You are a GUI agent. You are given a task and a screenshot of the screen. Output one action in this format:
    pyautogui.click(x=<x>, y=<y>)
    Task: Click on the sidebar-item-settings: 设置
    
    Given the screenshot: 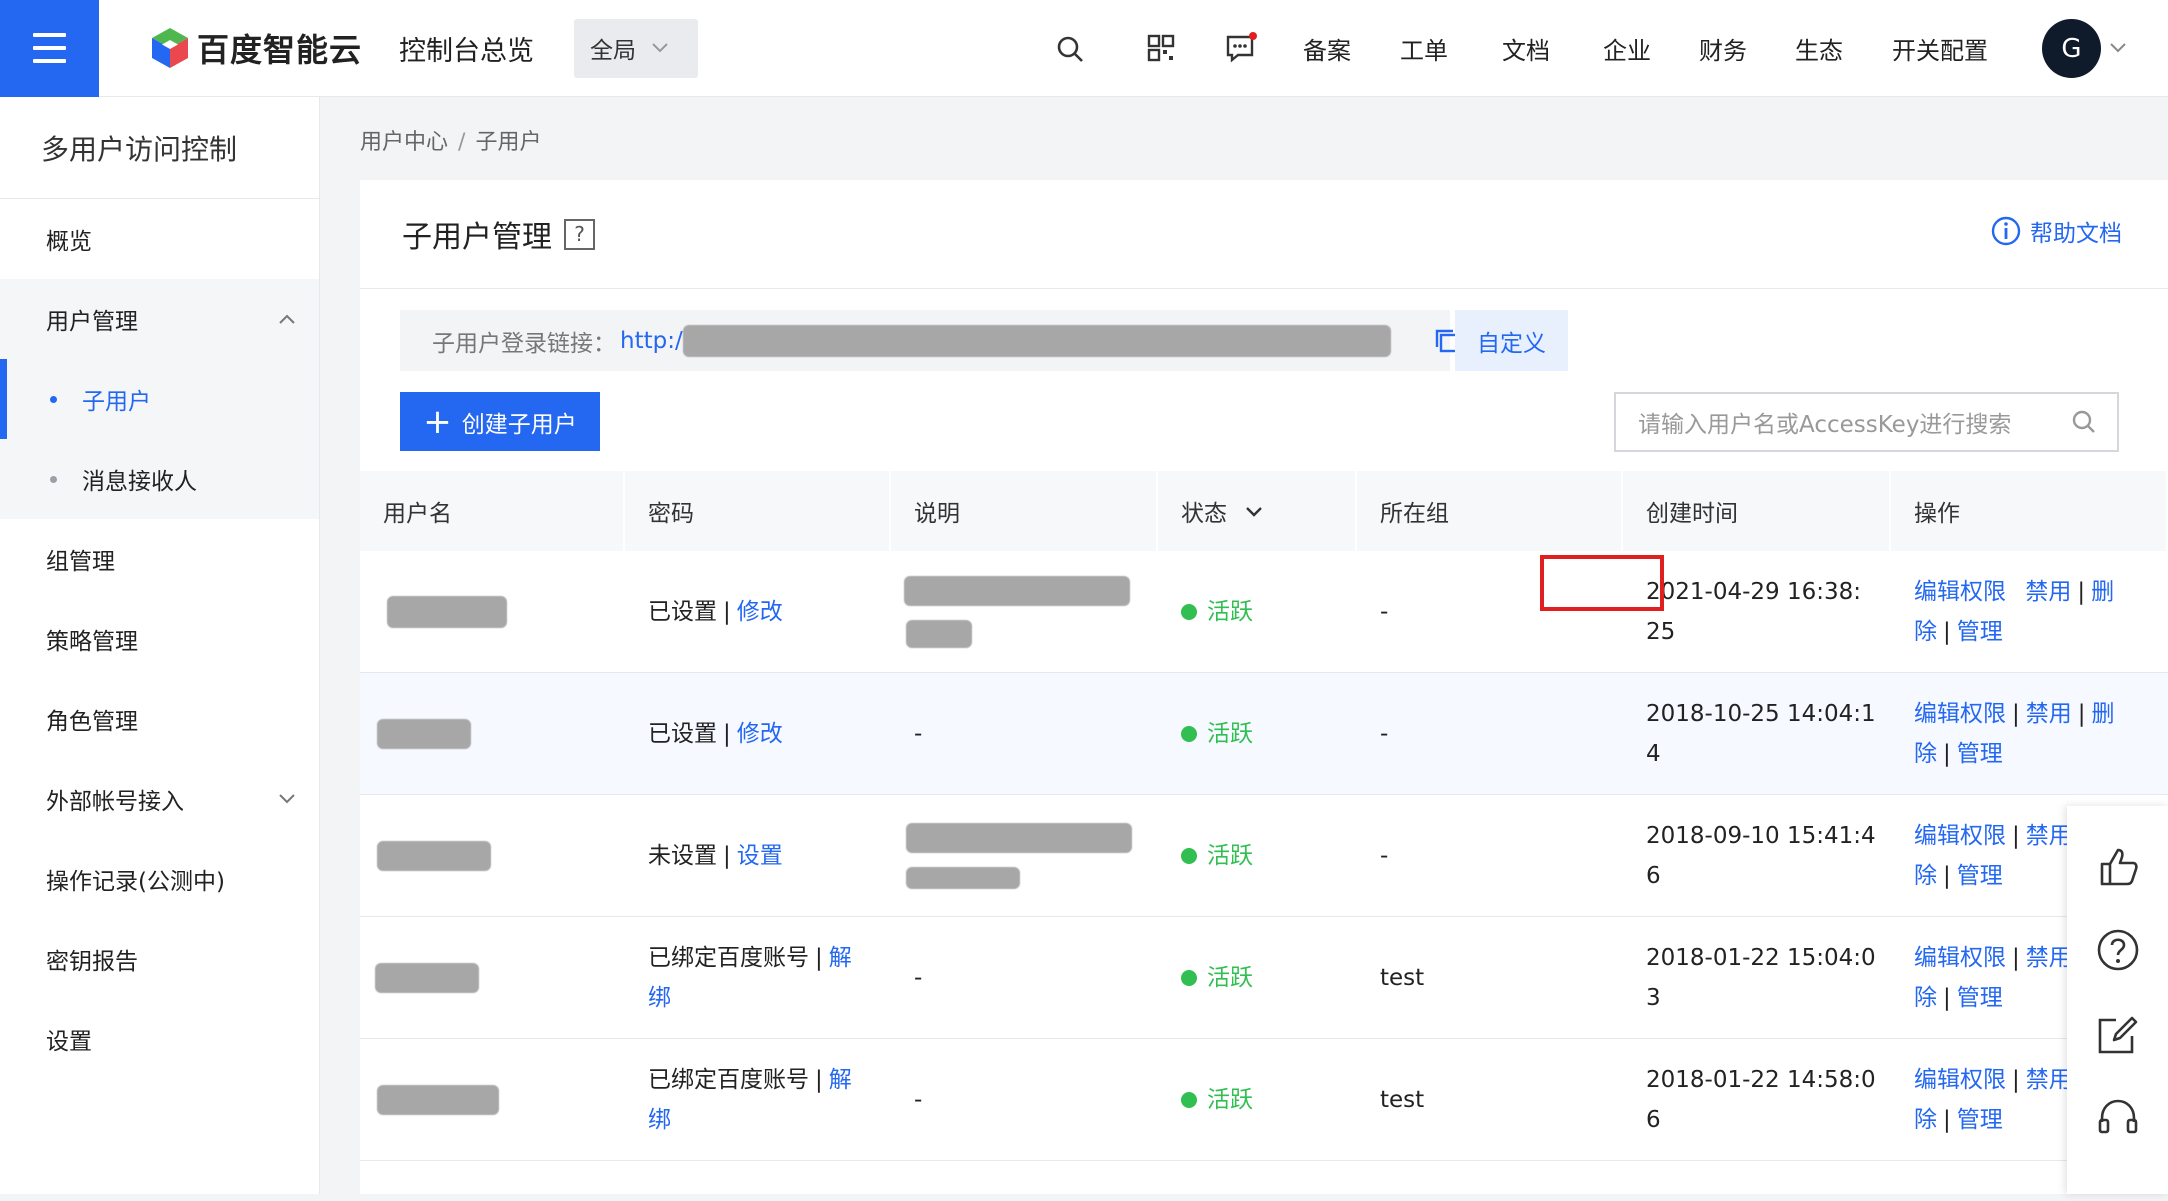 What is the action you would take?
    pyautogui.click(x=159, y=1039)
    